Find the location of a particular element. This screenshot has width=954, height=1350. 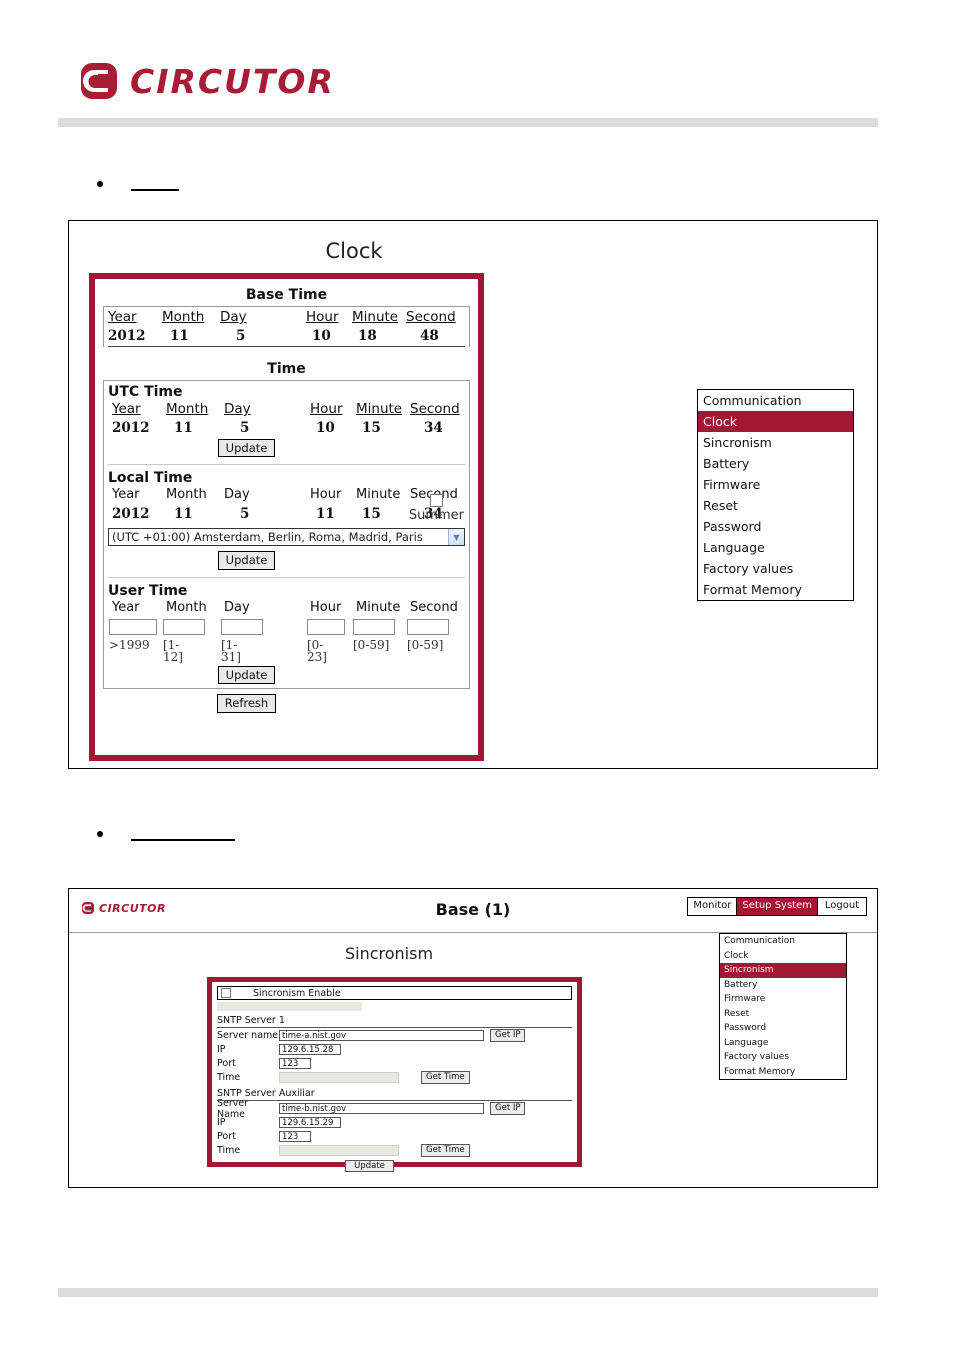

top-nav-buttons: Monitor Setup System Logout is located at coordinates (777, 906).